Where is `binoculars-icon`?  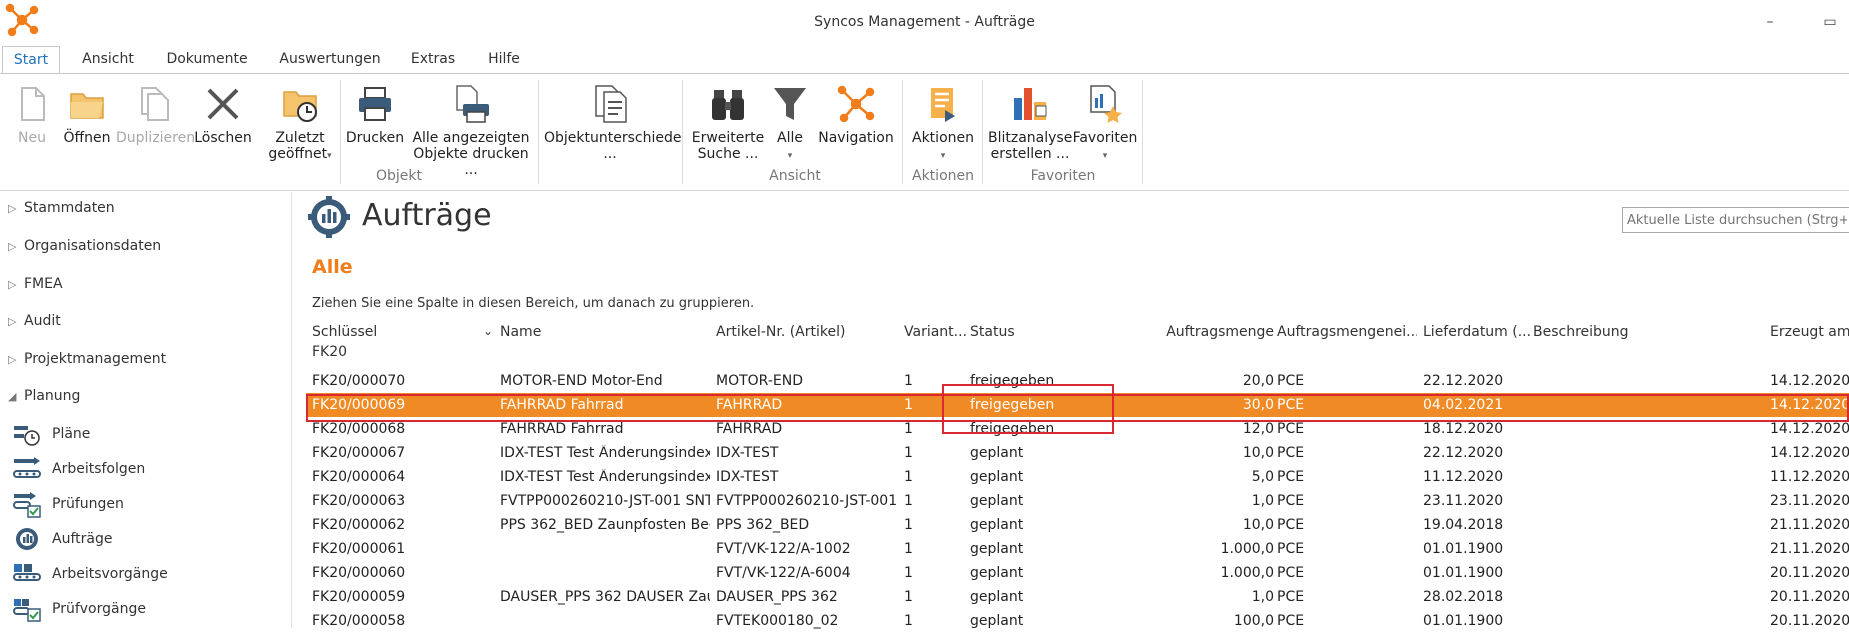
binoculars-icon is located at coordinates (728, 105).